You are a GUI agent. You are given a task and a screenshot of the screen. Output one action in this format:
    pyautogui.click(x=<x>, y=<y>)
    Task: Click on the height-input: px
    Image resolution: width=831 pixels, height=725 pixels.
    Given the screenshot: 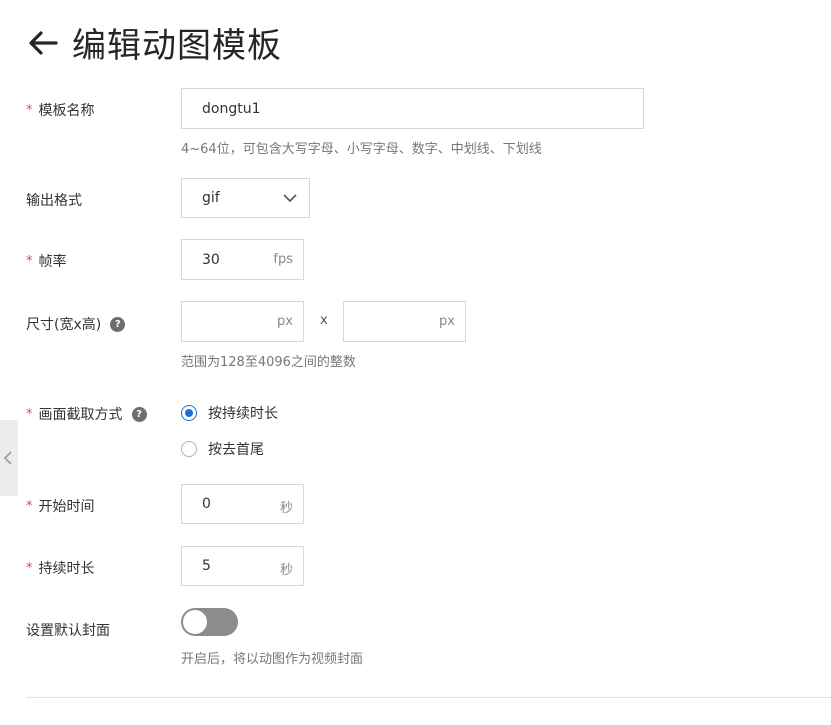 What is the action you would take?
    pyautogui.click(x=404, y=321)
    